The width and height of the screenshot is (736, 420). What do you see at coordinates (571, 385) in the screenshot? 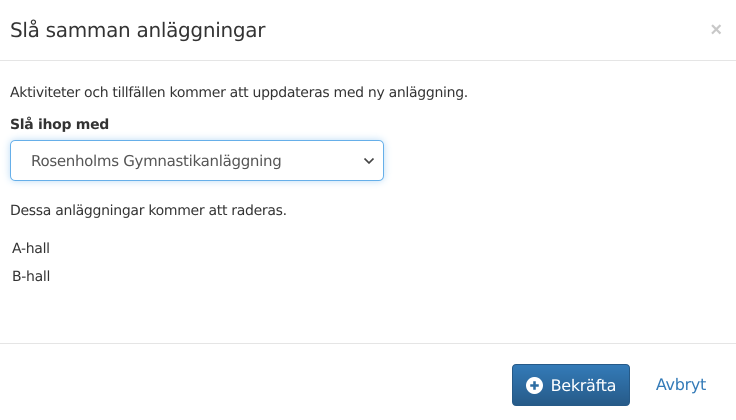
I see `confirm-button: Bekräfta` at bounding box center [571, 385].